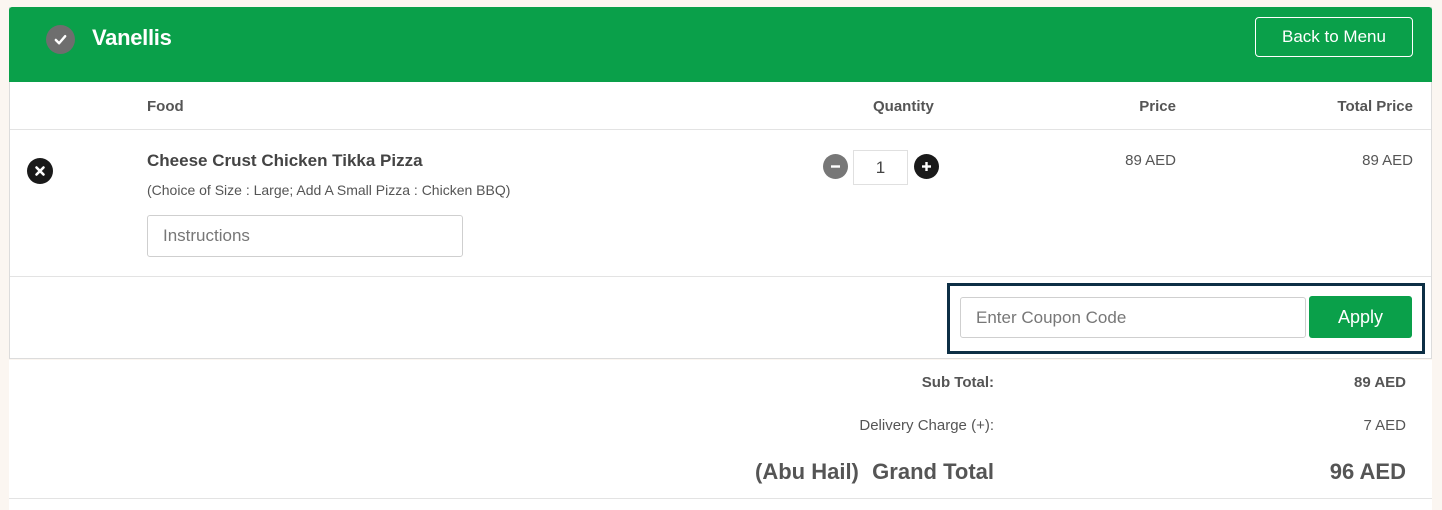 This screenshot has height=510, width=1442. I want to click on column-header-food: Food, so click(165, 106).